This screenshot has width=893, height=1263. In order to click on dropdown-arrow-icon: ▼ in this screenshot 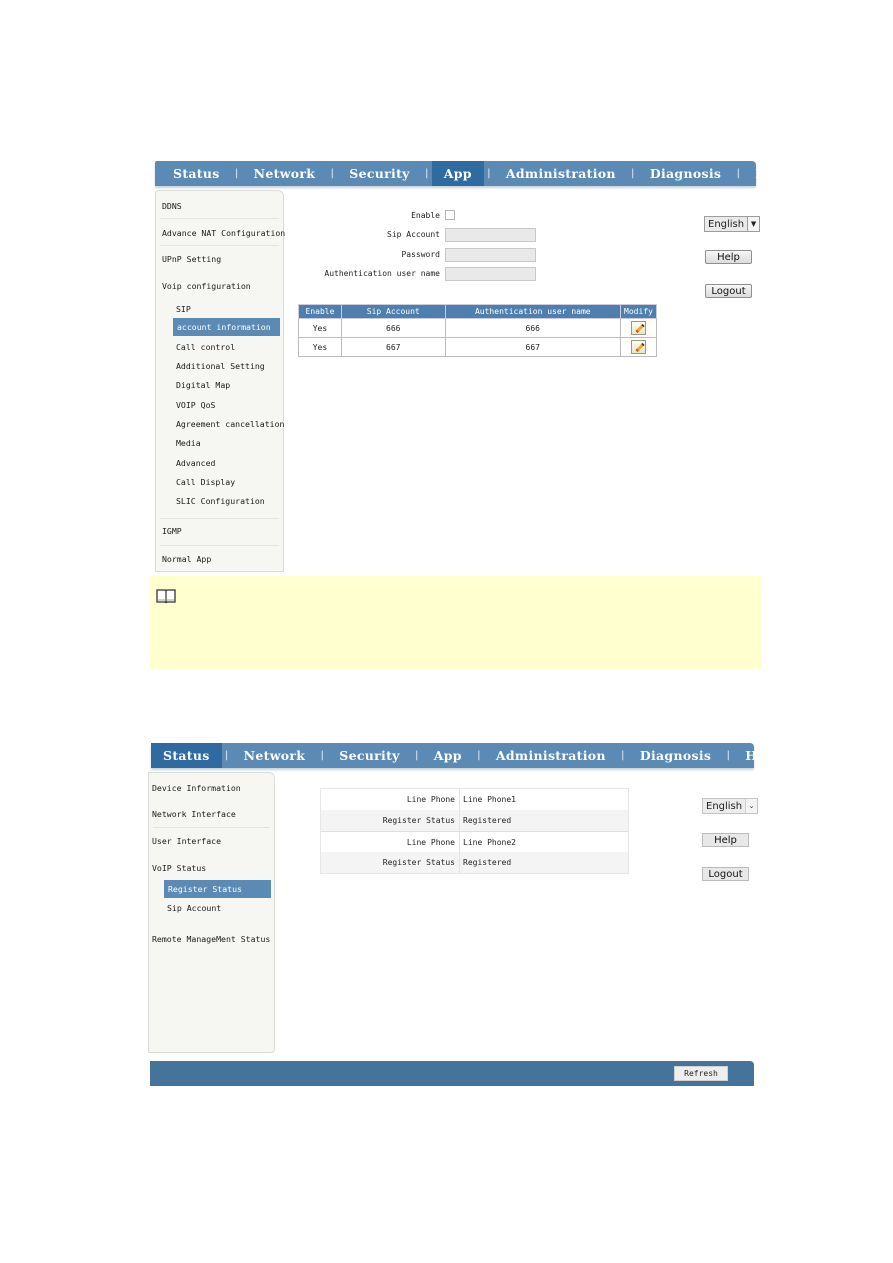, I will do `click(753, 224)`.